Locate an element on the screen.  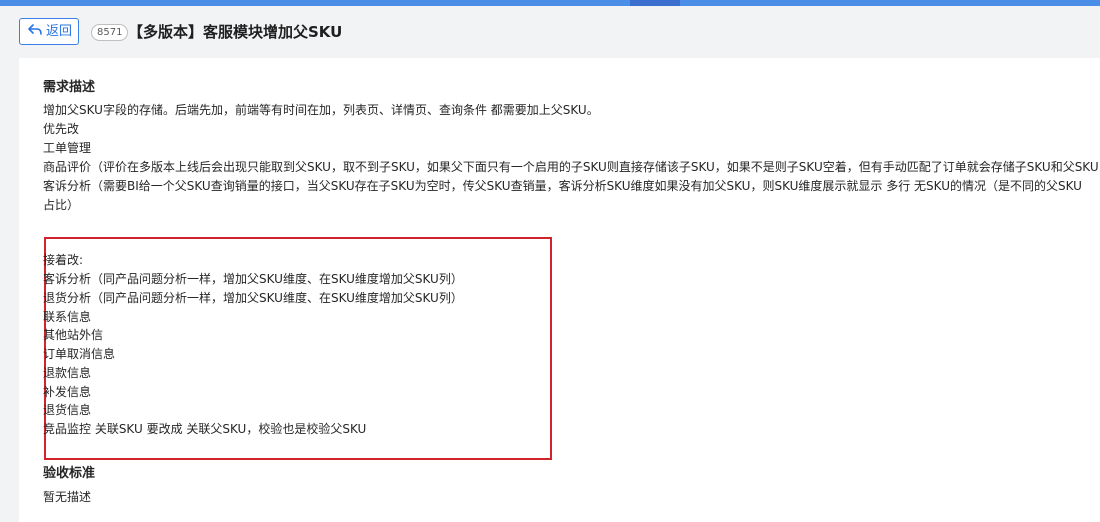
back-button: 返回 is located at coordinates (49, 31).